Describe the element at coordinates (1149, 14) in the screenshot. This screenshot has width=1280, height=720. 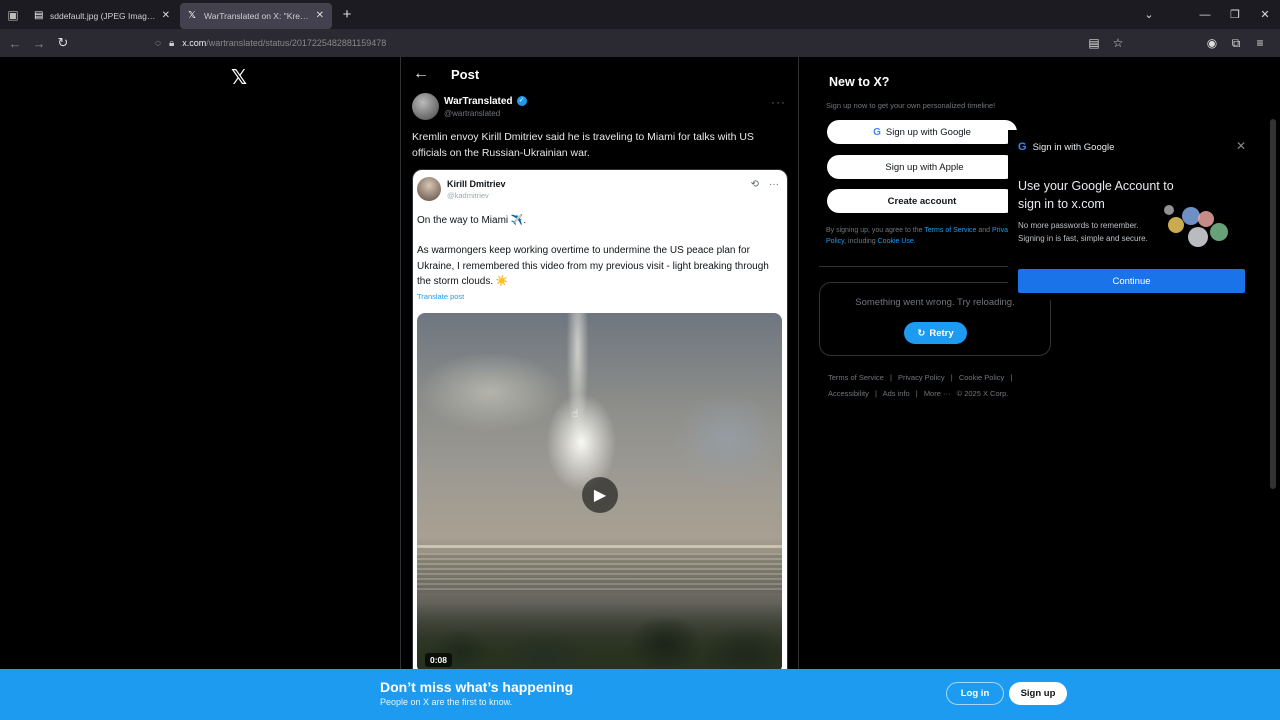
I see `list-all-tabs-icon: ⌄` at that location.